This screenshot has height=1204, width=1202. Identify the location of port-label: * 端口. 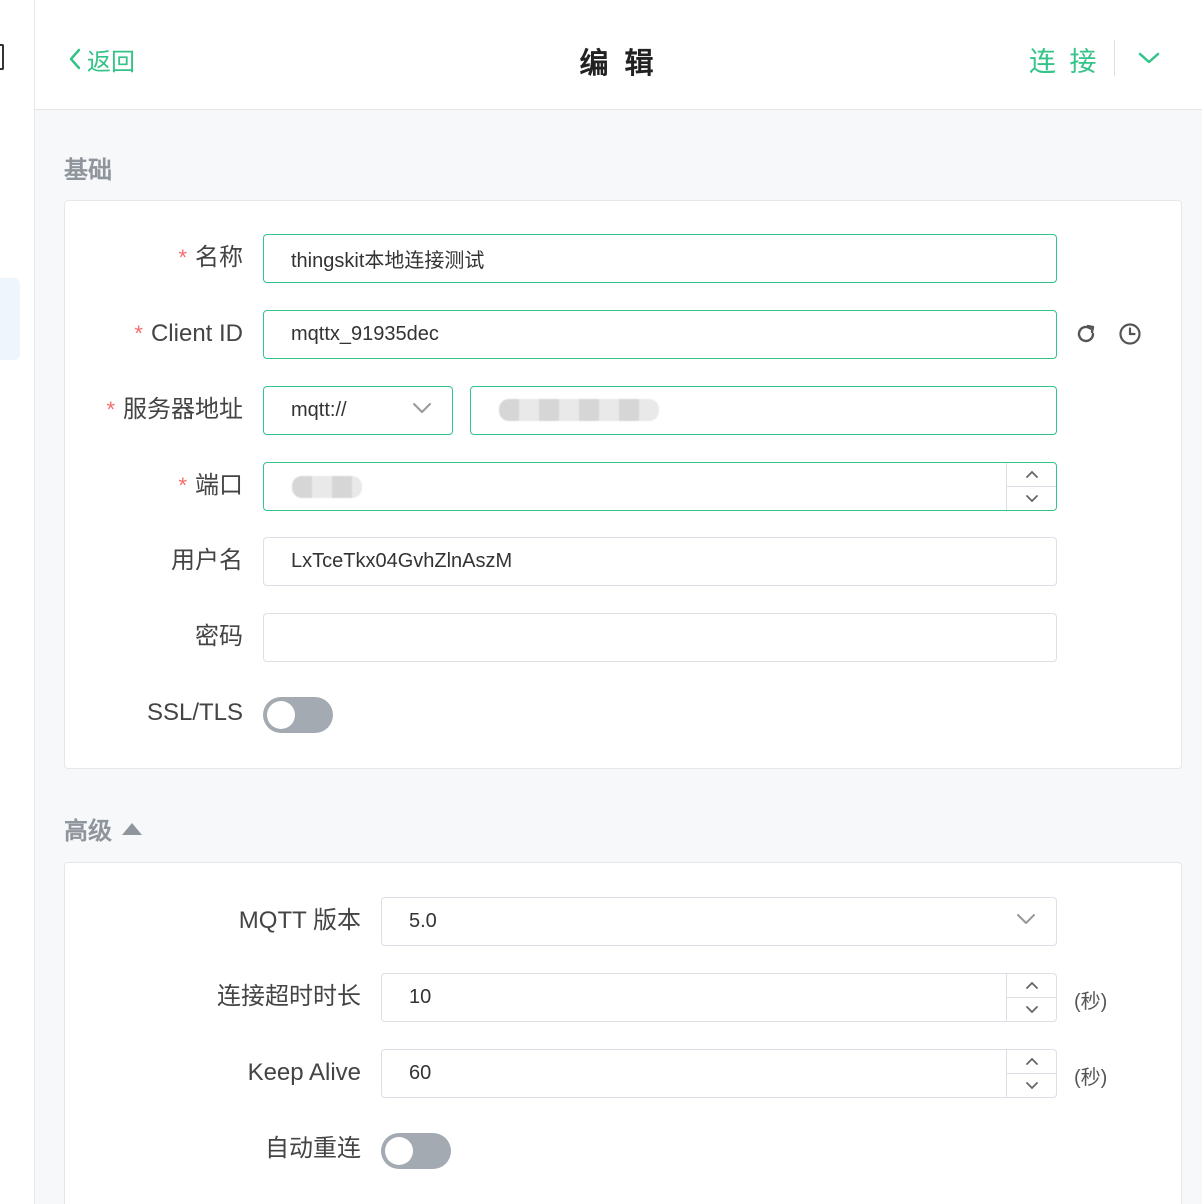
(210, 486).